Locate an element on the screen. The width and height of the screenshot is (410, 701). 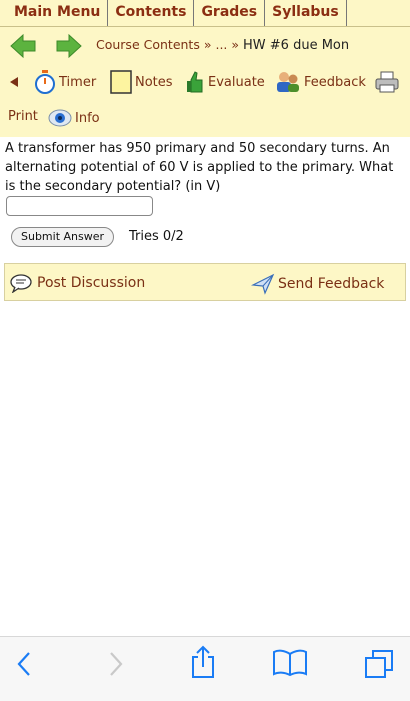
evaluate-tool: Evaluate is located at coordinates (225, 82).